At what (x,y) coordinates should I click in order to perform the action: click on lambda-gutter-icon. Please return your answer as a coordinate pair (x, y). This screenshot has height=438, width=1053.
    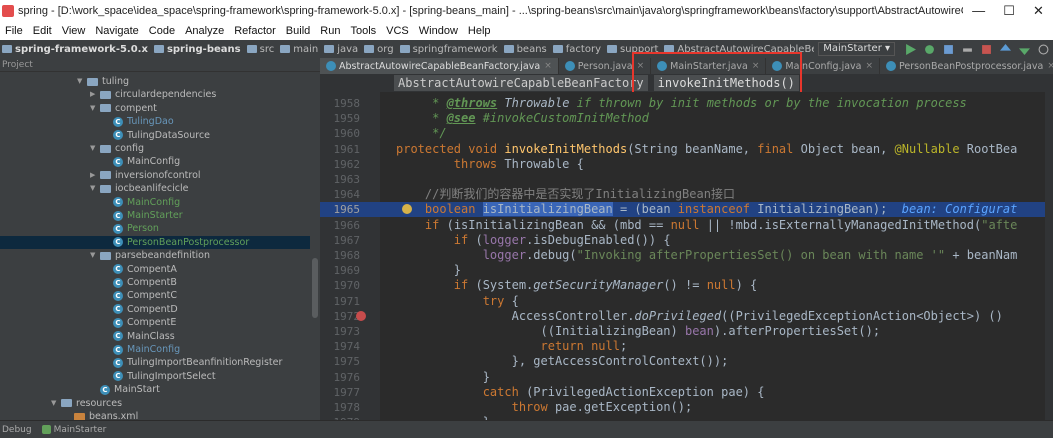
    Looking at the image, I should click on (361, 315).